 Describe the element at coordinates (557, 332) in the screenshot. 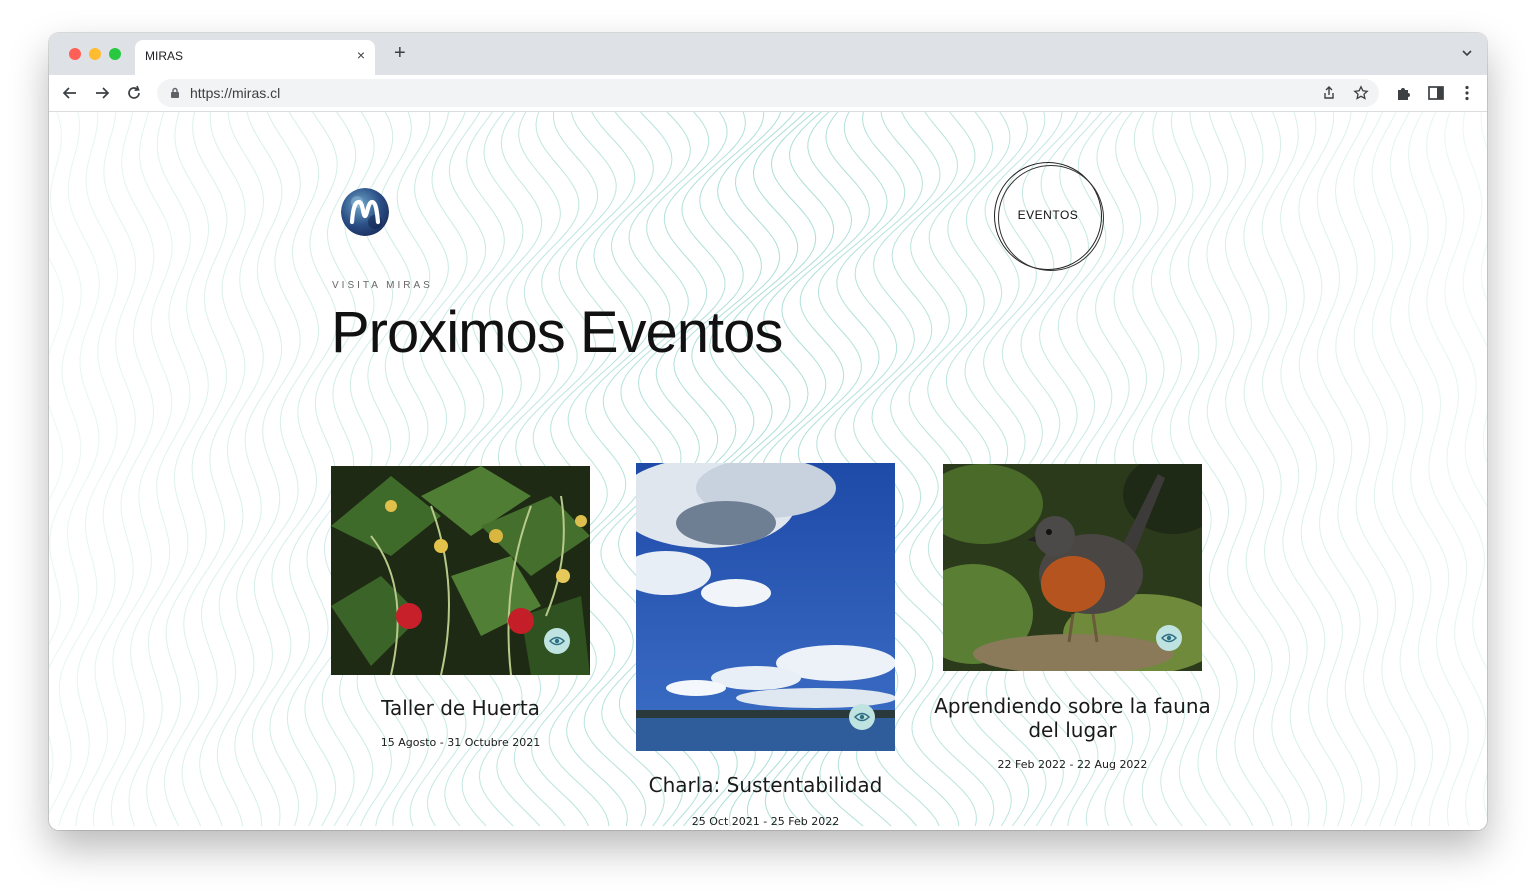

I see `page-title: Proximos Eventos` at that location.